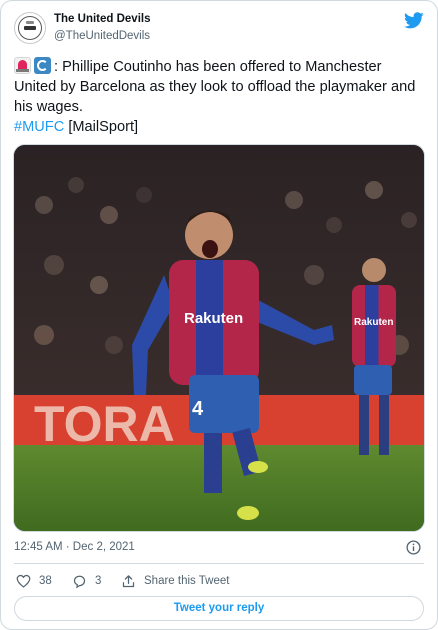 The height and width of the screenshot is (630, 438). Describe the element at coordinates (23, 581) in the screenshot. I see `heart-icon` at that location.